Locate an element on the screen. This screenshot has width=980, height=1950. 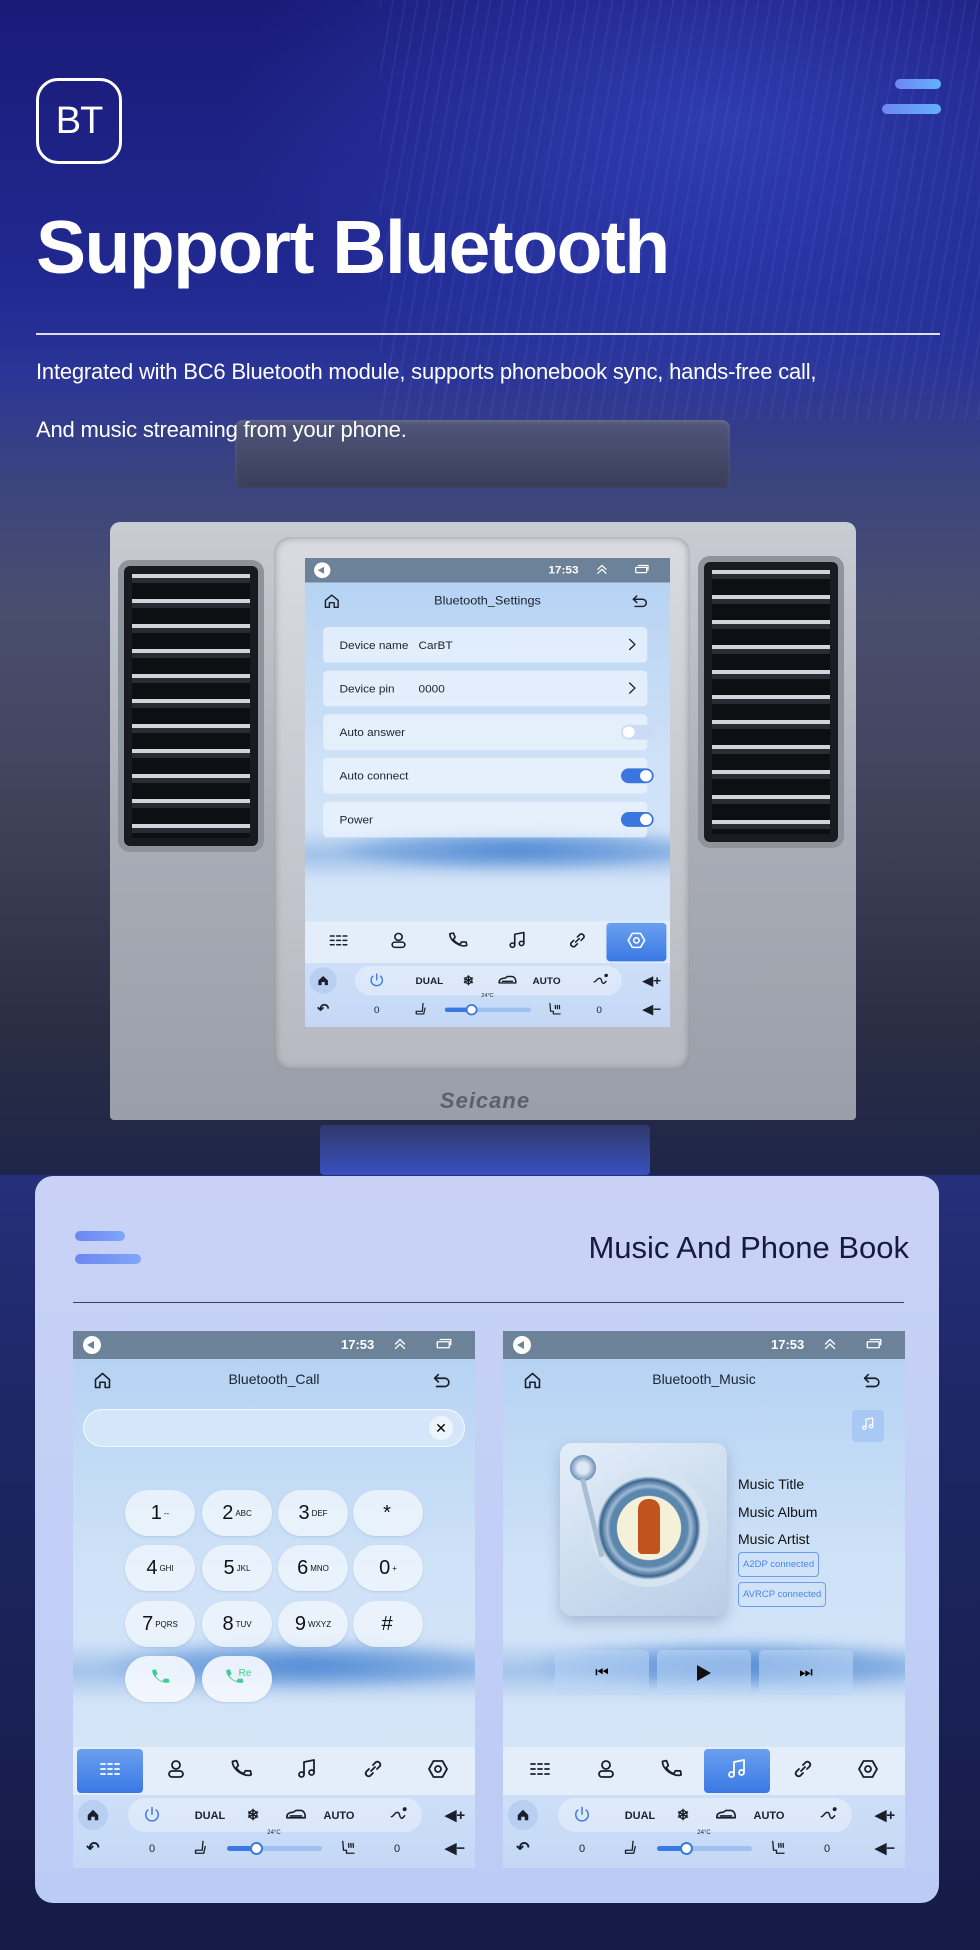
clear-icon: ✕ is located at coordinates (441, 1428).